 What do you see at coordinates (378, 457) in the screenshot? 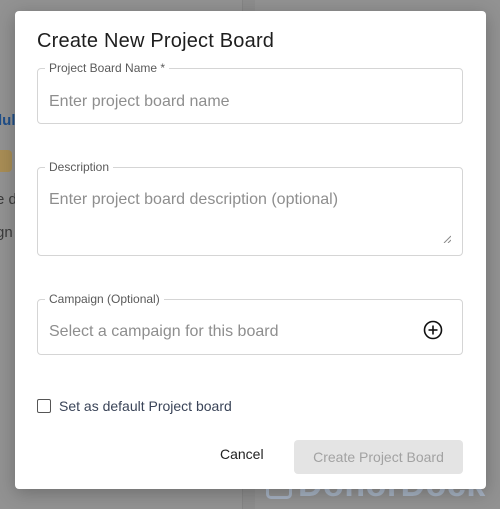
I see `create-project-board-button: Create Project Board` at bounding box center [378, 457].